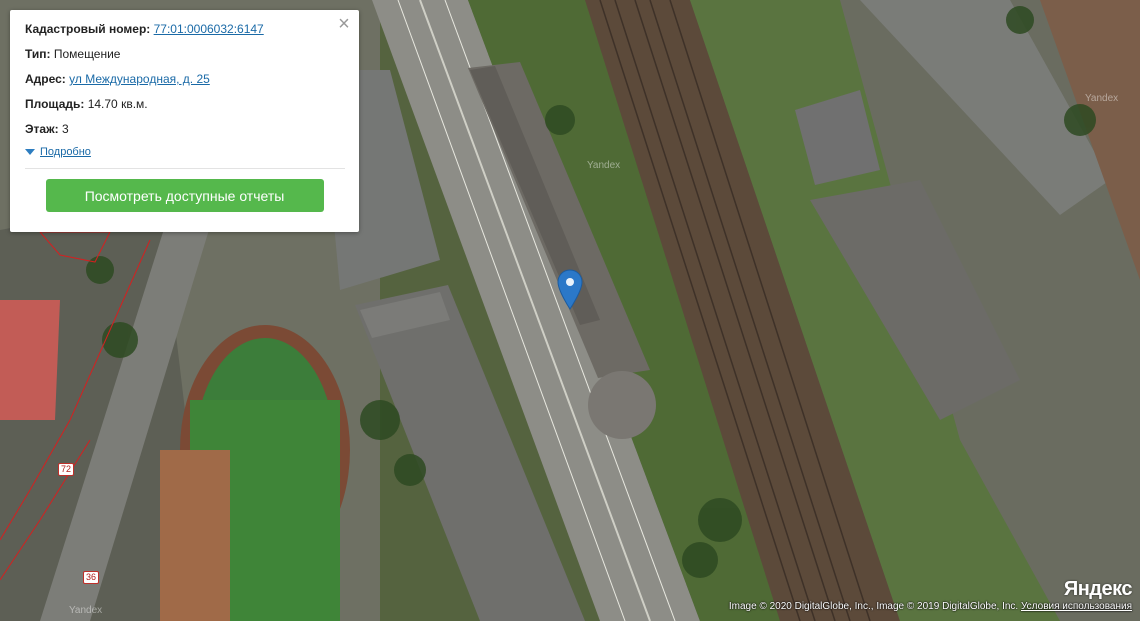  I want to click on type-label: Тип:, so click(38, 54).